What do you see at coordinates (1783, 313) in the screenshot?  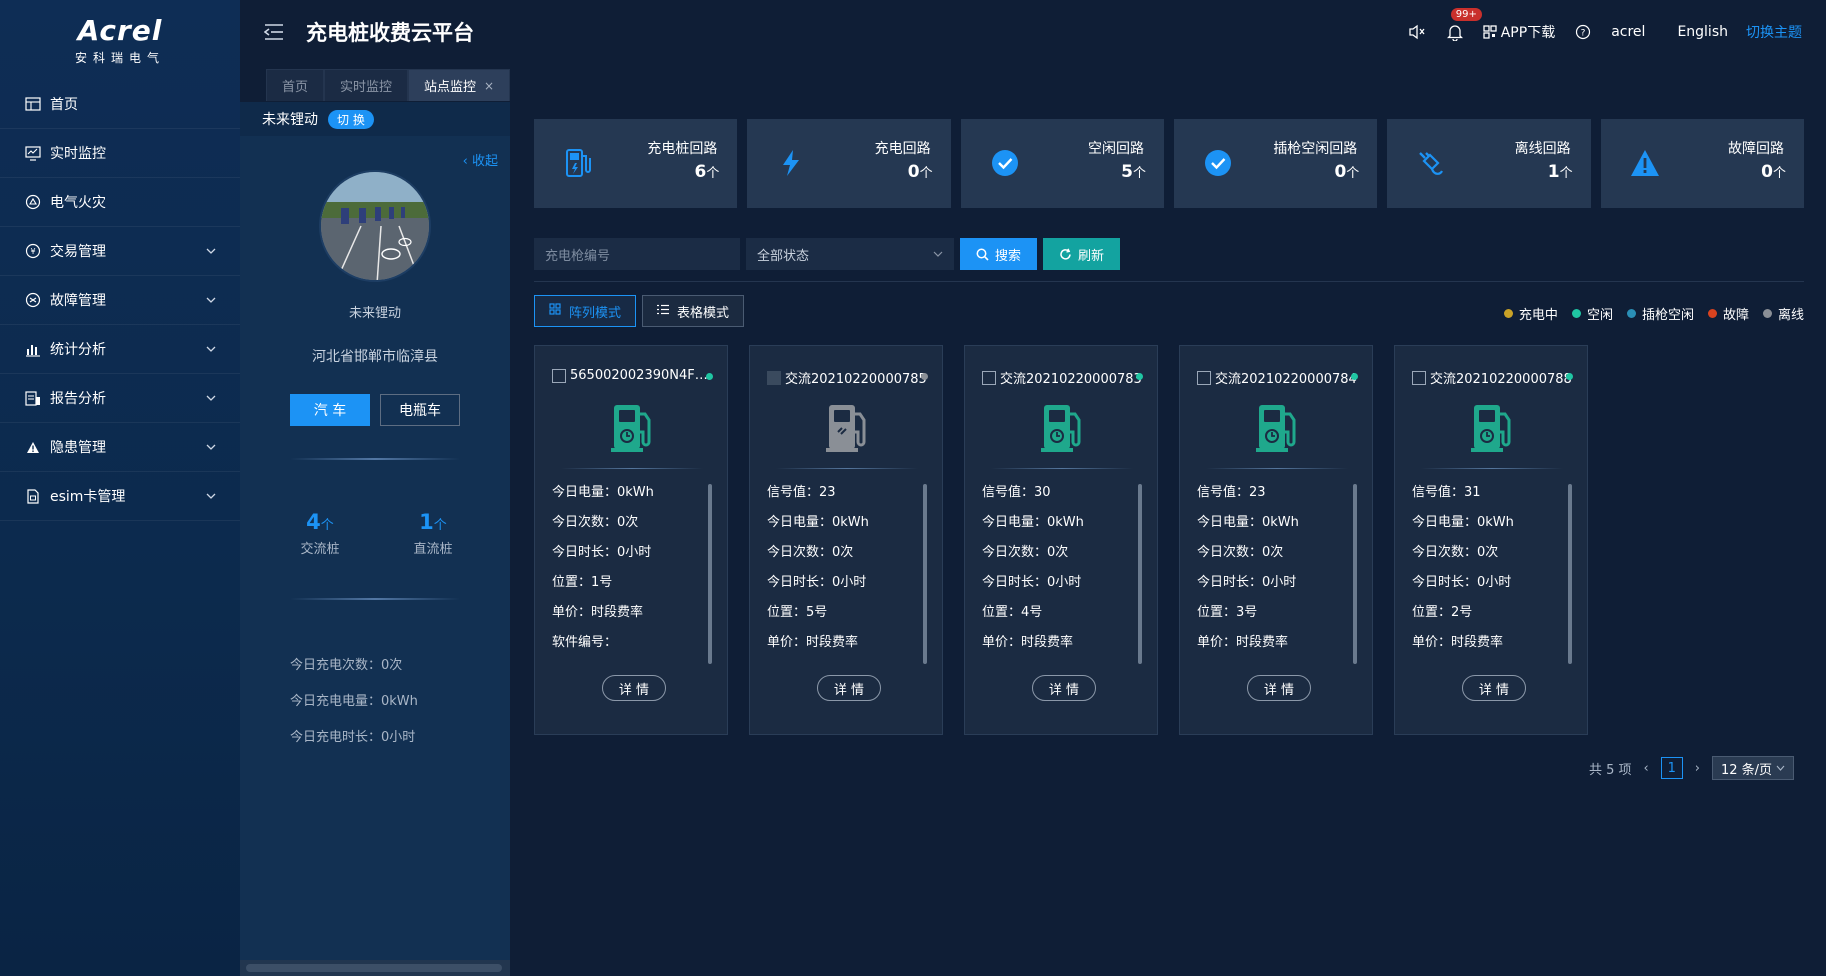 I see `legend-item: 离线` at bounding box center [1783, 313].